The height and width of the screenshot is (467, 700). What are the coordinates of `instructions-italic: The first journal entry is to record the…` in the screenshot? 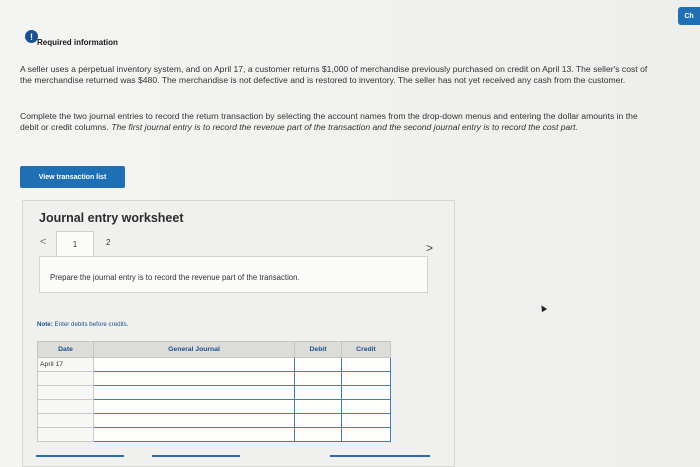 It's located at (344, 126).